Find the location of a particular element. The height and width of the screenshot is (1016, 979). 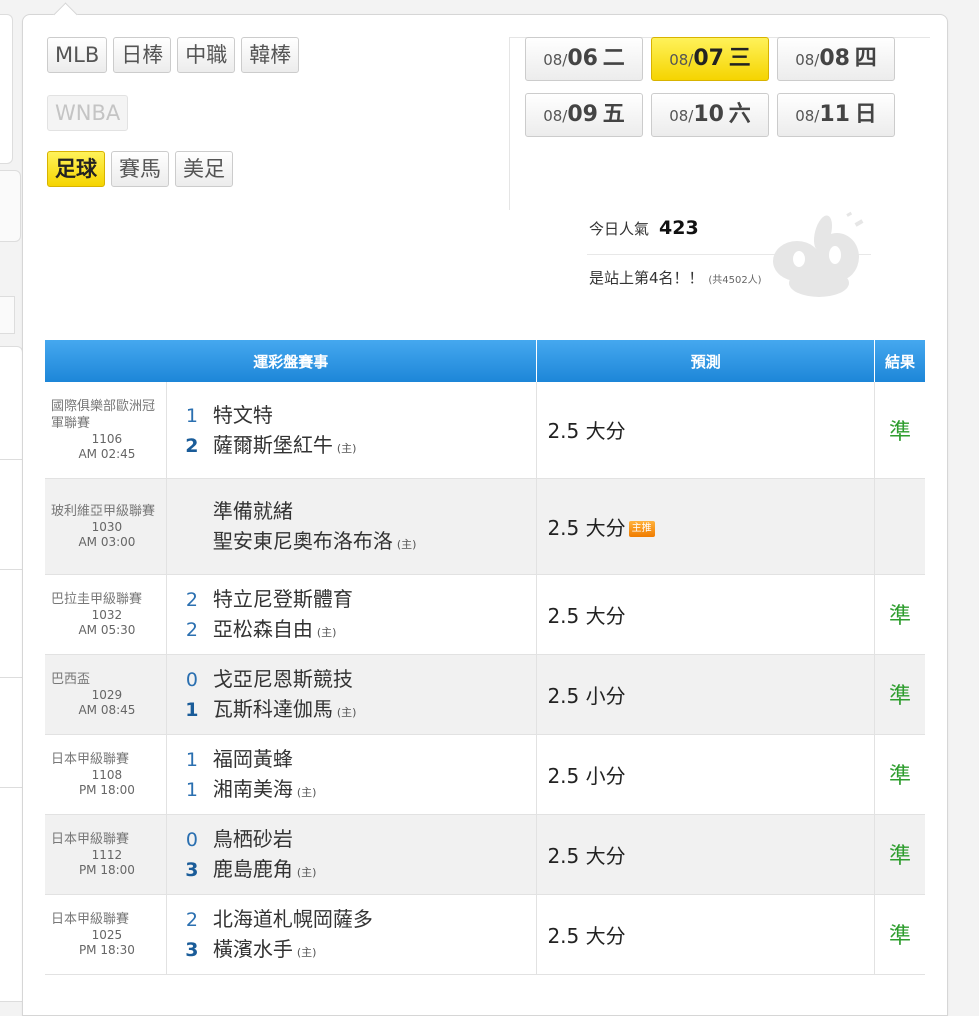

away-team-name: 戈亞尼恩斯競技 is located at coordinates (283, 679).